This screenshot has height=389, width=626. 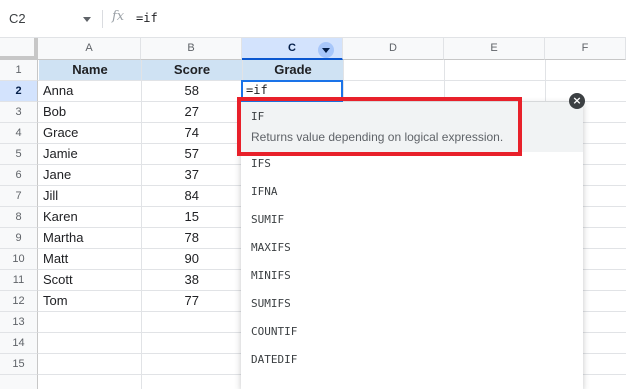 What do you see at coordinates (90, 175) in the screenshot?
I see `name-cell: Jane` at bounding box center [90, 175].